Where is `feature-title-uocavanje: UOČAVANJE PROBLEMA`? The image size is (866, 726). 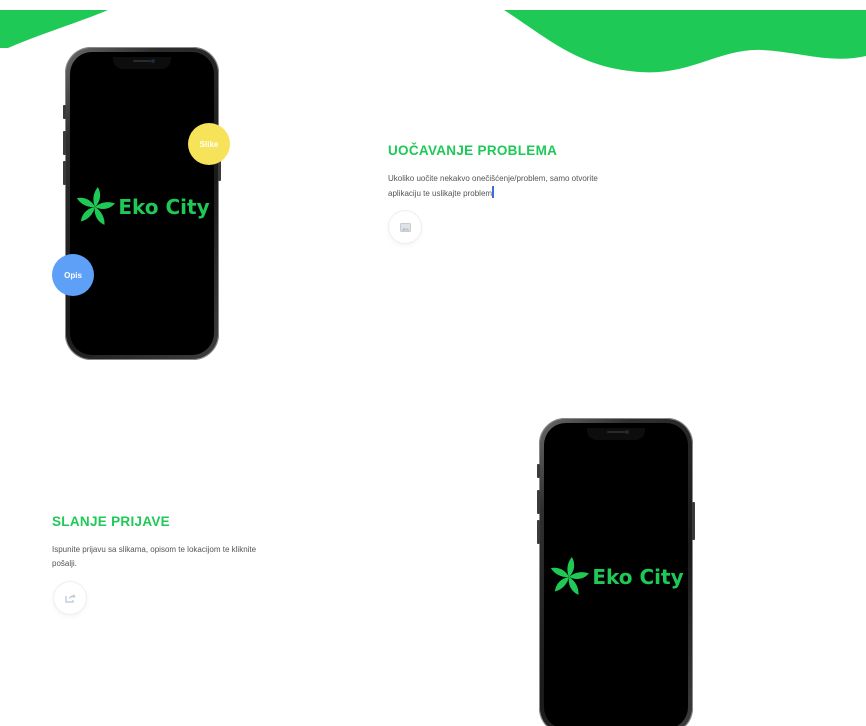
feature-title-uocavanje: UOČAVANJE PROBLEMA is located at coordinates (473, 150).